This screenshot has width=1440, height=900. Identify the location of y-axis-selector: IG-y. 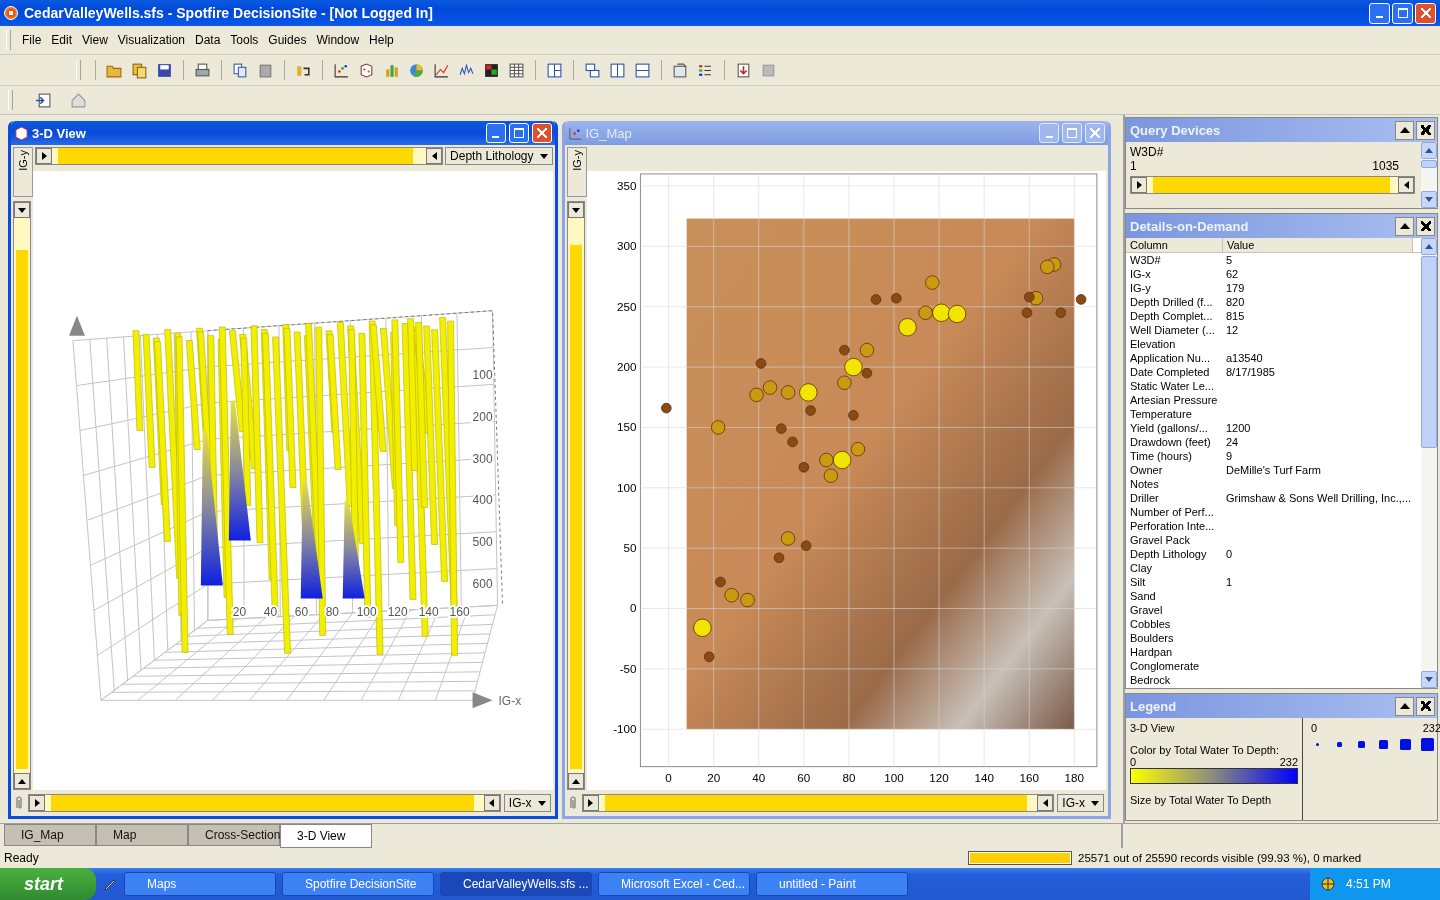
(23, 172).